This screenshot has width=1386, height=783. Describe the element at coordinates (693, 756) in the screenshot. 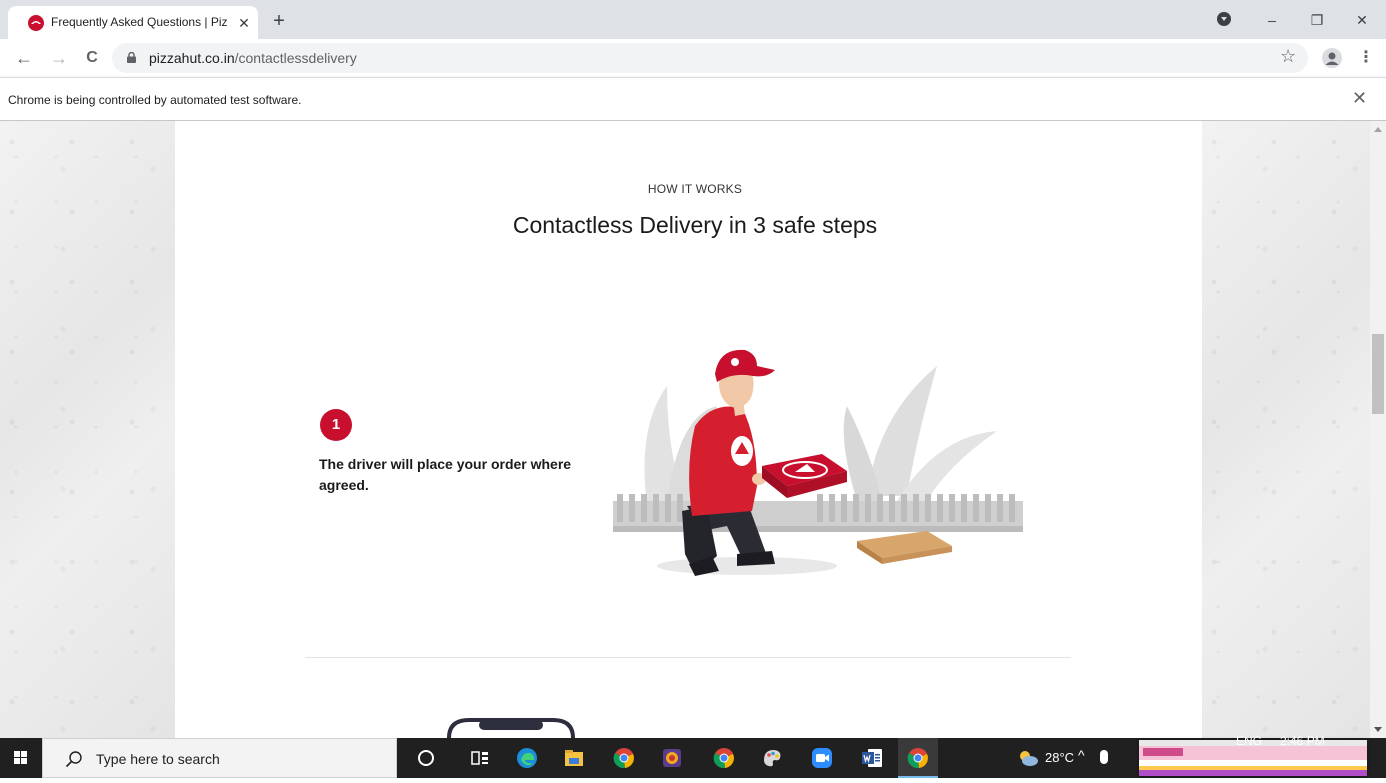

I see `windows-taskbar: Type here to search 28°C ^ ENG 2:46 PM` at that location.